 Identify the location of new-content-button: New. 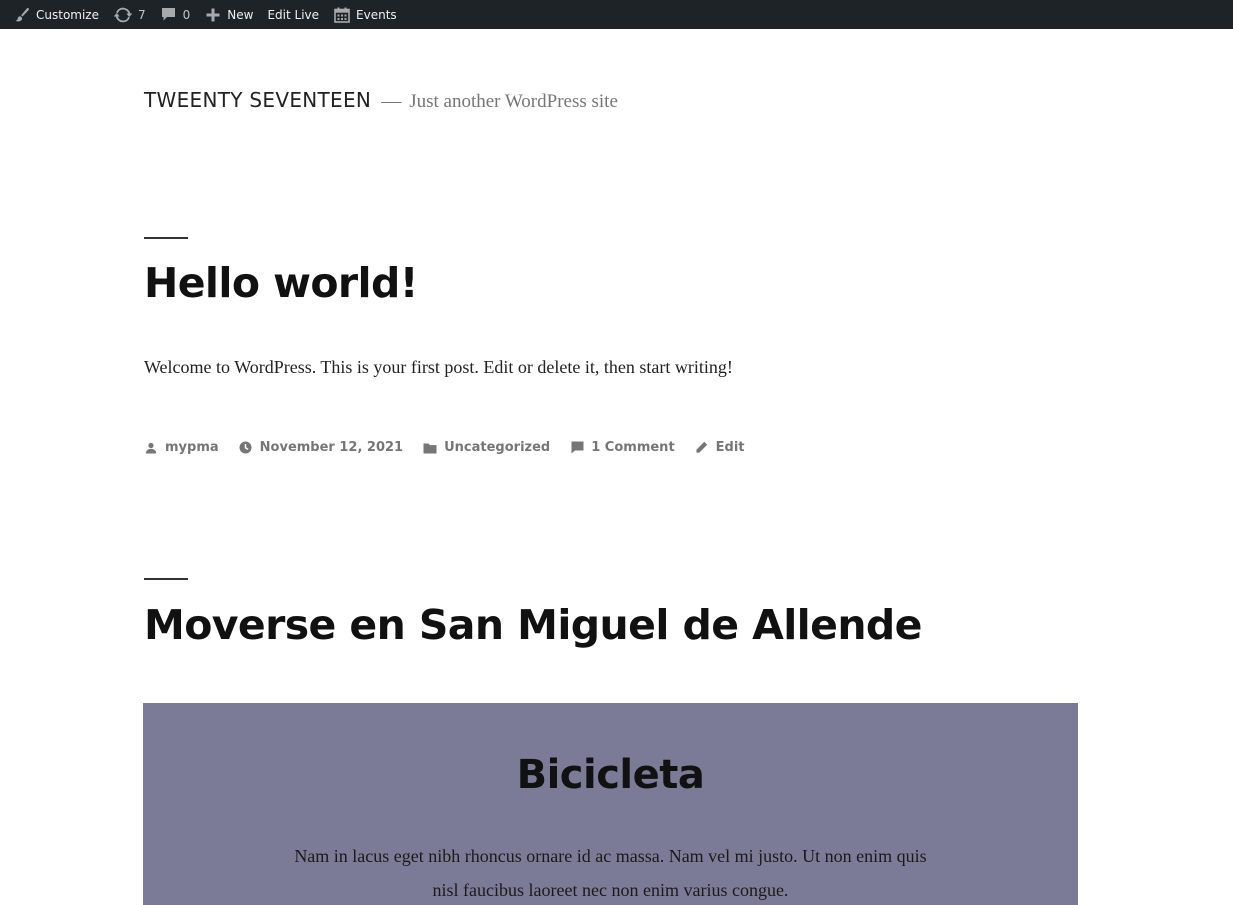
(228, 14).